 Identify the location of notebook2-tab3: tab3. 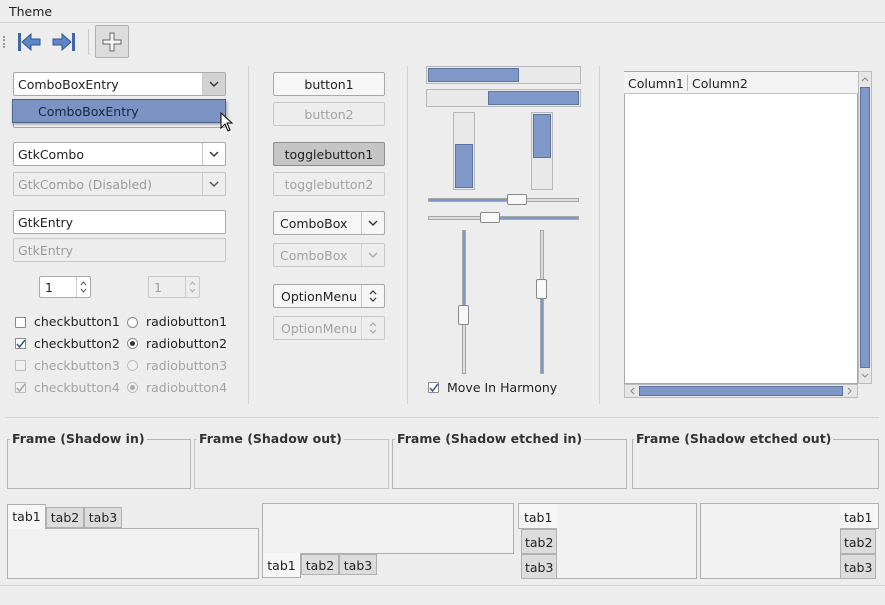
(358, 564).